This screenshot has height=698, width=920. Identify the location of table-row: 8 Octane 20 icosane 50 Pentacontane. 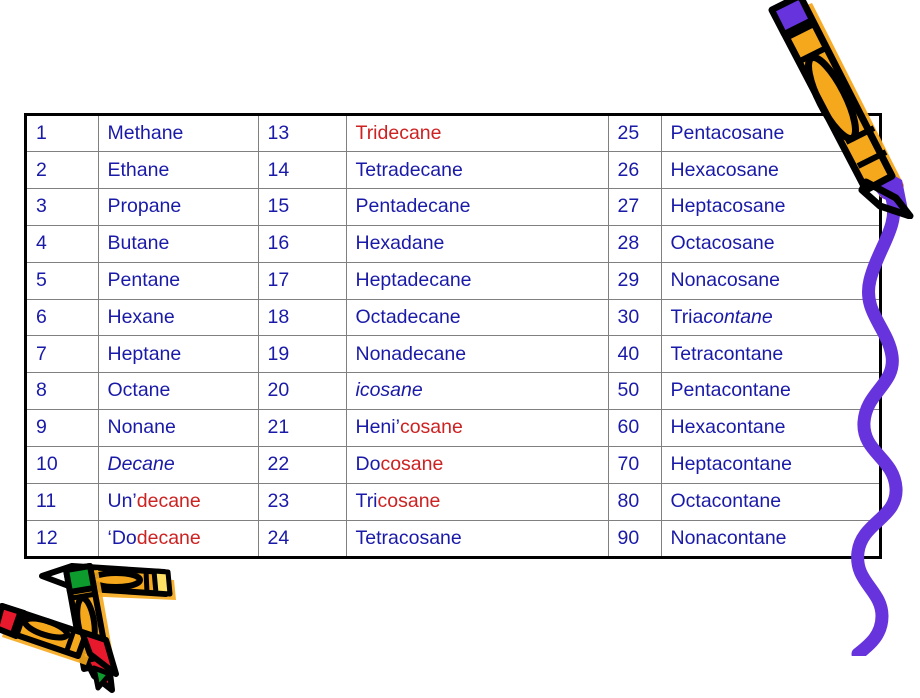
(453, 391).